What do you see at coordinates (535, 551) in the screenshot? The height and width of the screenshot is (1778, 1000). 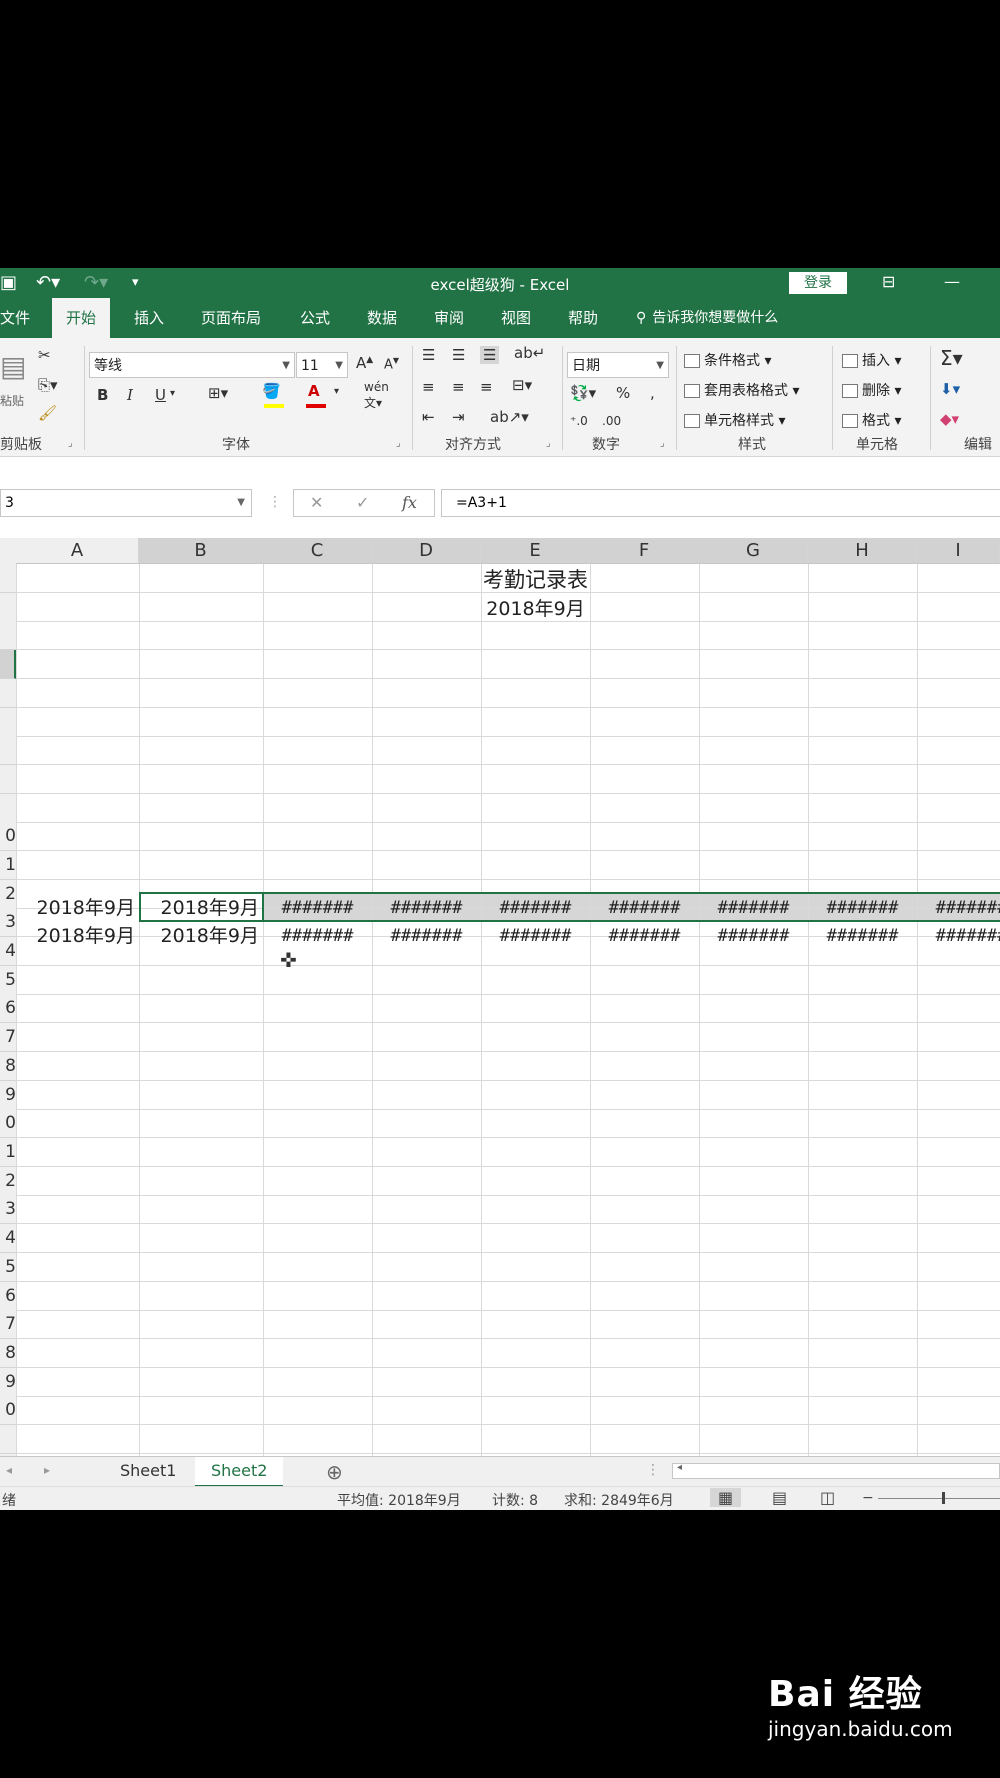 I see `column-header-e: E` at bounding box center [535, 551].